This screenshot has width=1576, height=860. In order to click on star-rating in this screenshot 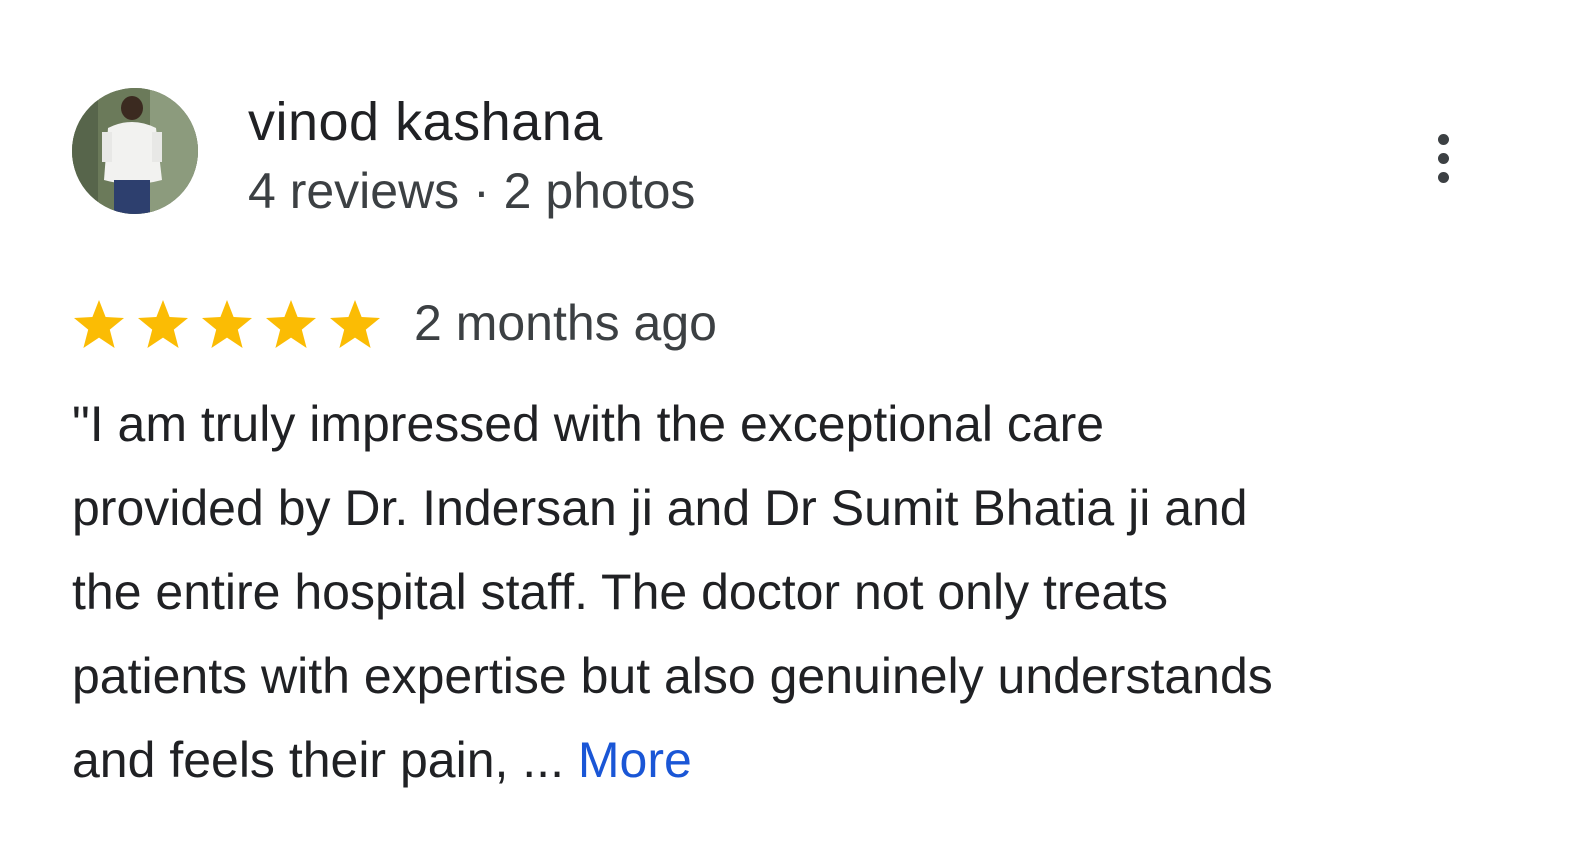, I will do `click(227, 324)`.